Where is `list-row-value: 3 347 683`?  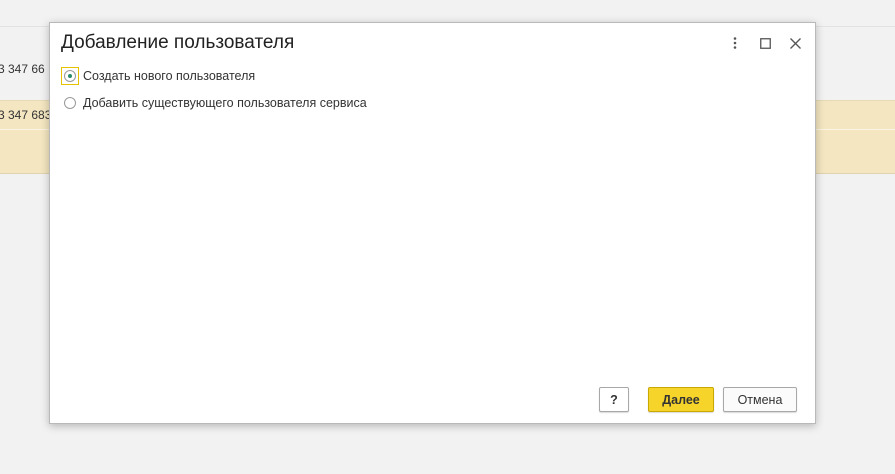
list-row-value: 3 347 683 is located at coordinates (26, 115).